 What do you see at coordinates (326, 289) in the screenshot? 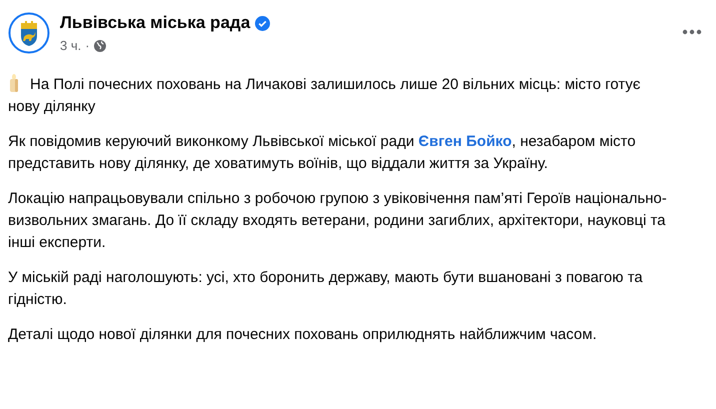
I see `post-paragraph: У міській раді наголошують: усі, хто боронить державу, мають бути вшановані з повагою та гідністю.` at bounding box center [326, 289].